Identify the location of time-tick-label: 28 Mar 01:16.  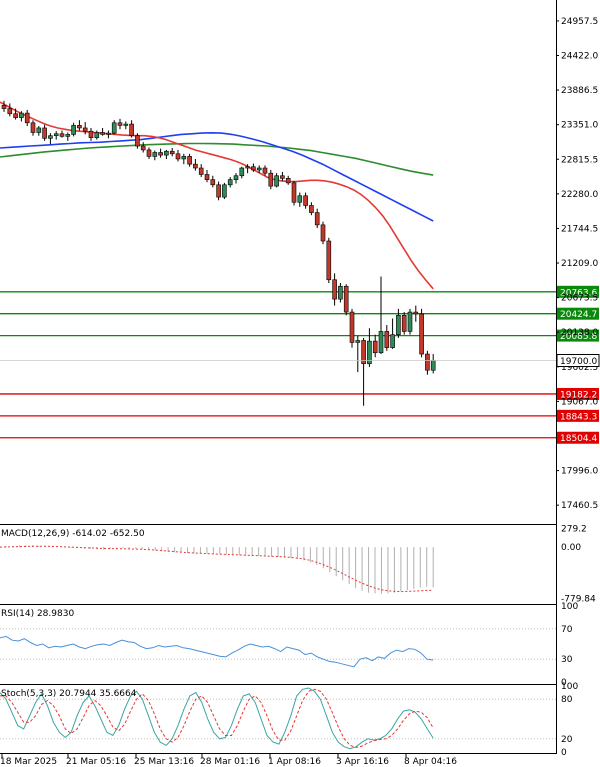
(230, 762).